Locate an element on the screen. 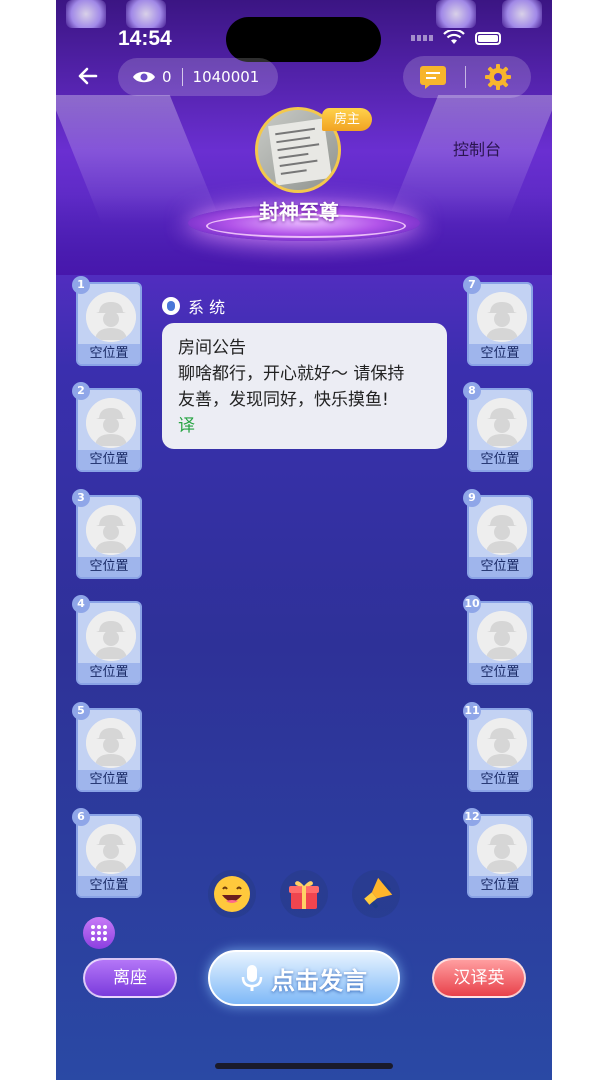  emoji-button is located at coordinates (232, 894).